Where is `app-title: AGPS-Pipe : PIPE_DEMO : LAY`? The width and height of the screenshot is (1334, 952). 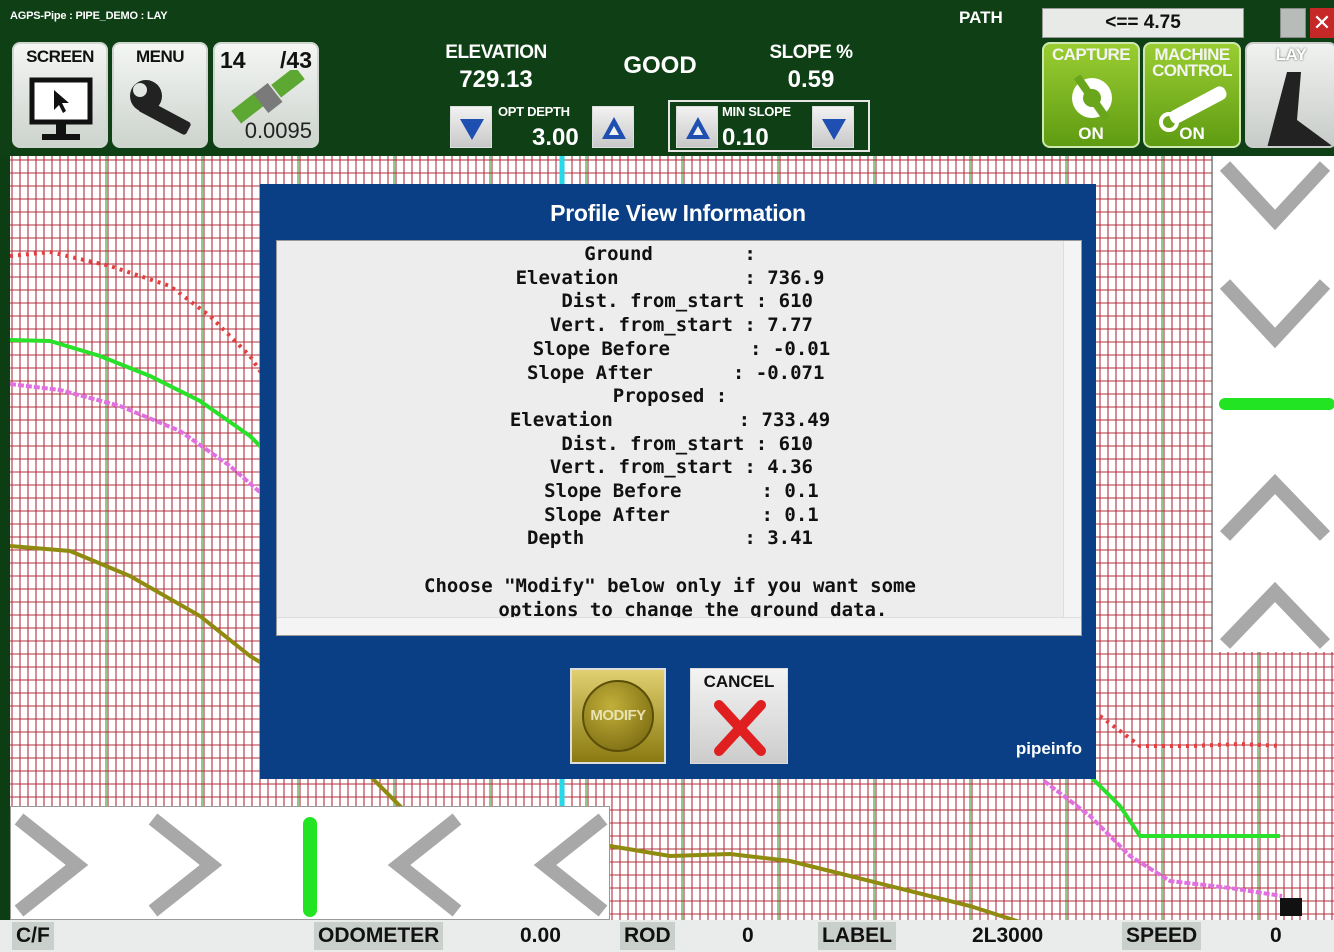
app-title: AGPS-Pipe : PIPE_DEMO : LAY is located at coordinates (89, 16).